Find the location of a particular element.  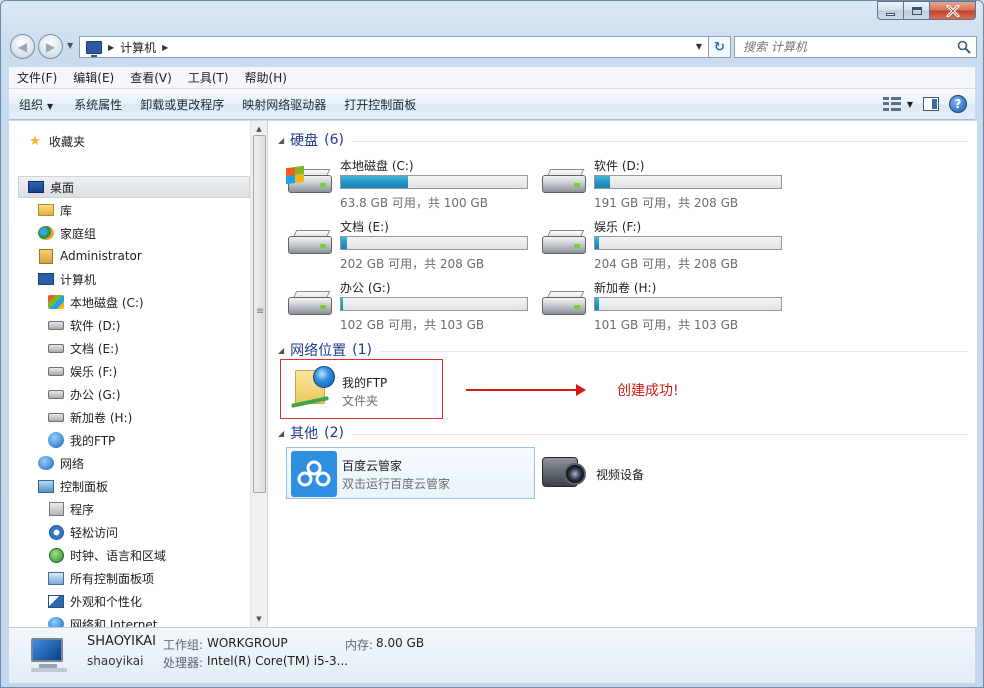

nav-drive-f: 娱乐 (F:) is located at coordinates (82, 371).